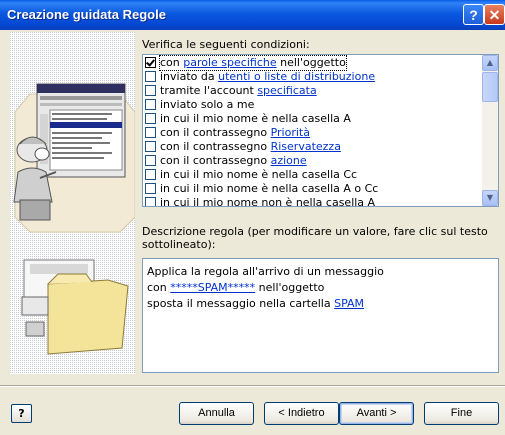 The height and width of the screenshot is (435, 505). What do you see at coordinates (494, 14) in the screenshot?
I see `close-button: ✕` at bounding box center [494, 14].